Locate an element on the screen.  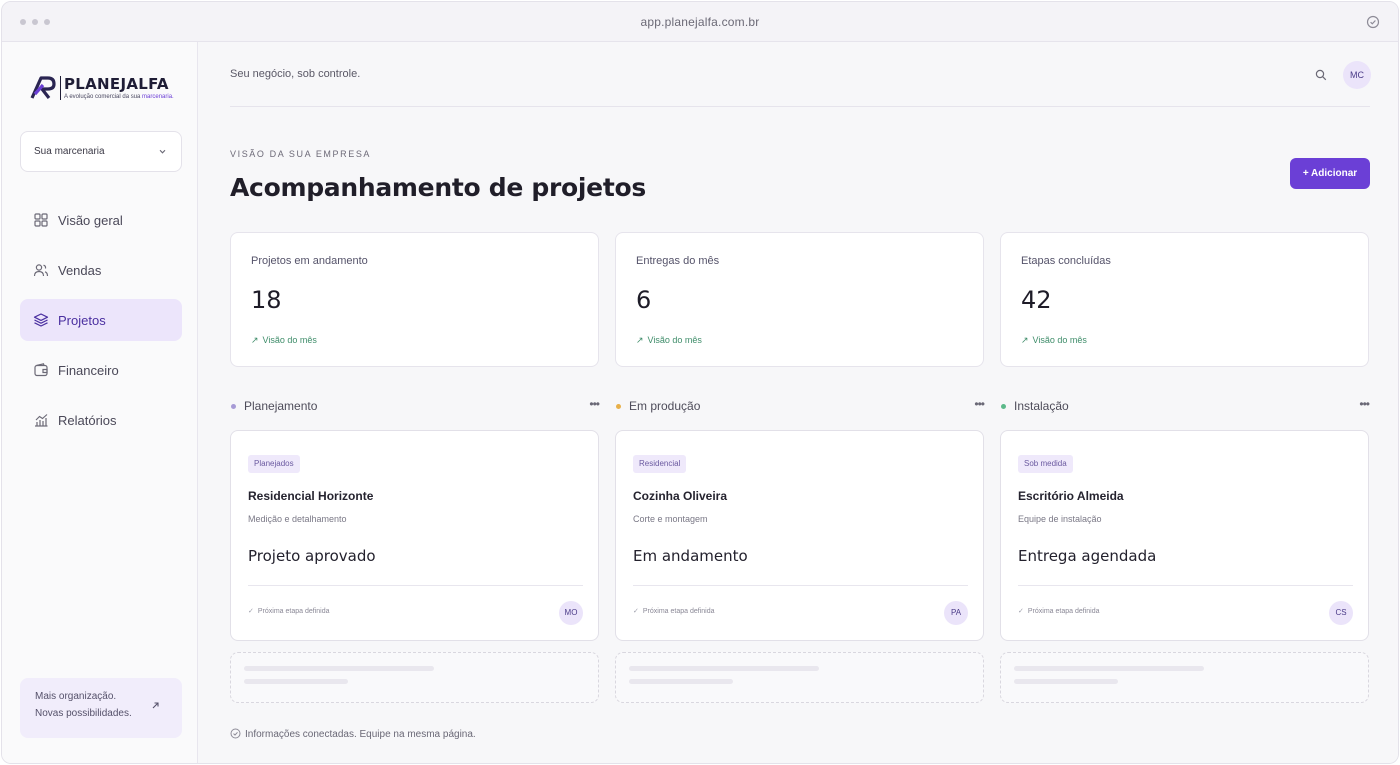
category-badge: Sob medida is located at coordinates (1045, 464).